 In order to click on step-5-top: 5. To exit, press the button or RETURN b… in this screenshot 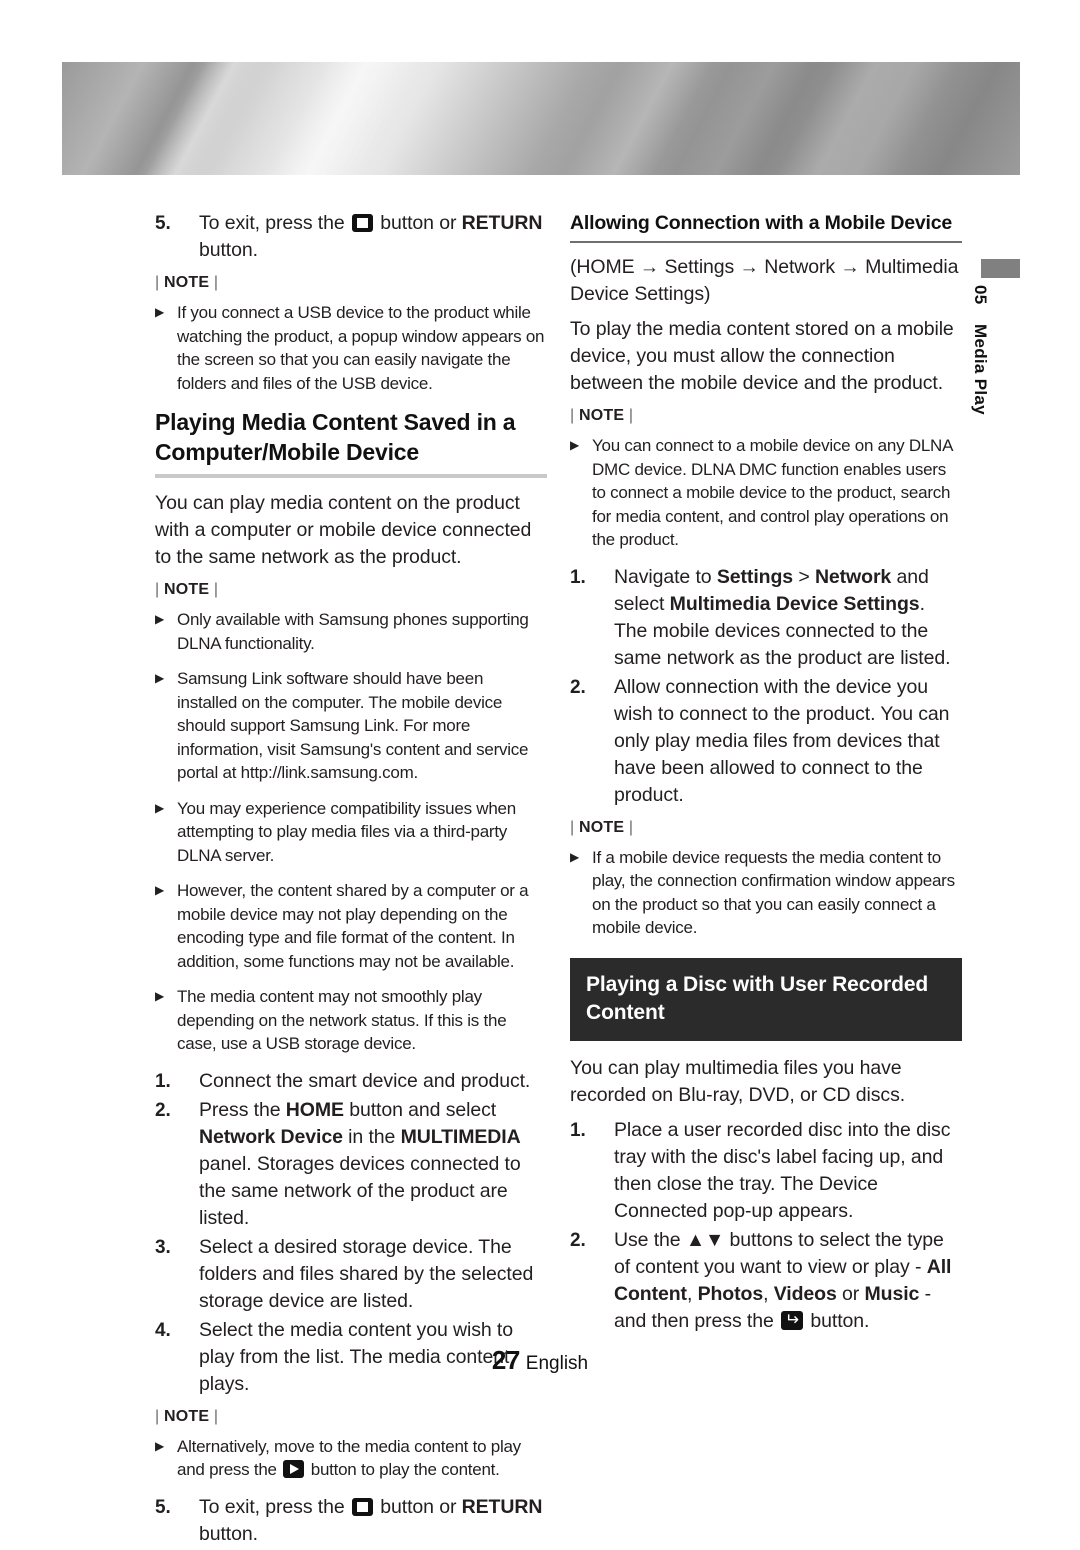, I will do `click(351, 237)`.